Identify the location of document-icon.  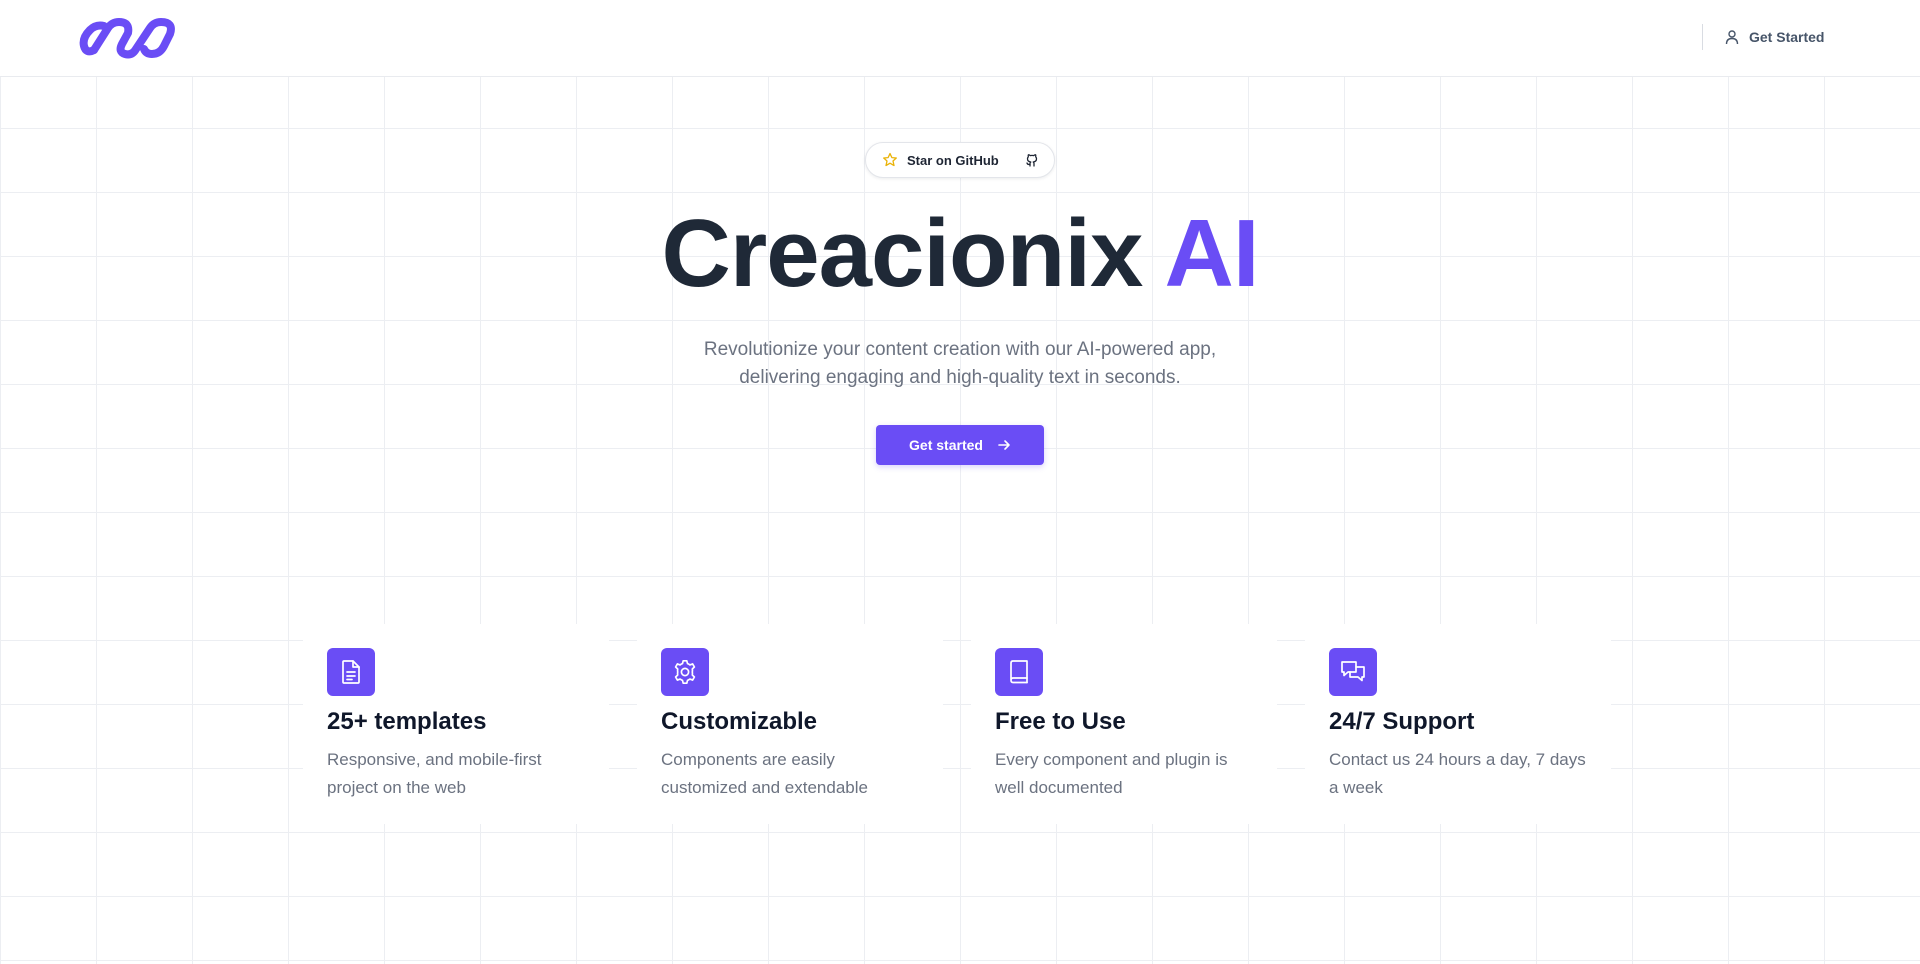
(351, 672).